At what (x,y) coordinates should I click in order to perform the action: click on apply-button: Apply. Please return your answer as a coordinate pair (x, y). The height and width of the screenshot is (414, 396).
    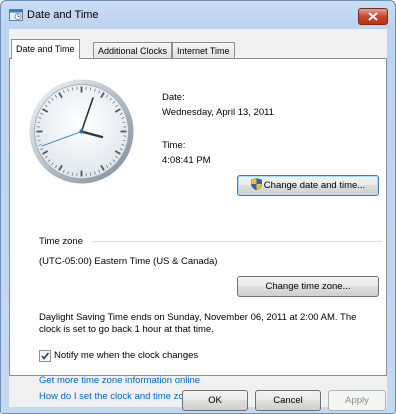
    Looking at the image, I should click on (357, 400).